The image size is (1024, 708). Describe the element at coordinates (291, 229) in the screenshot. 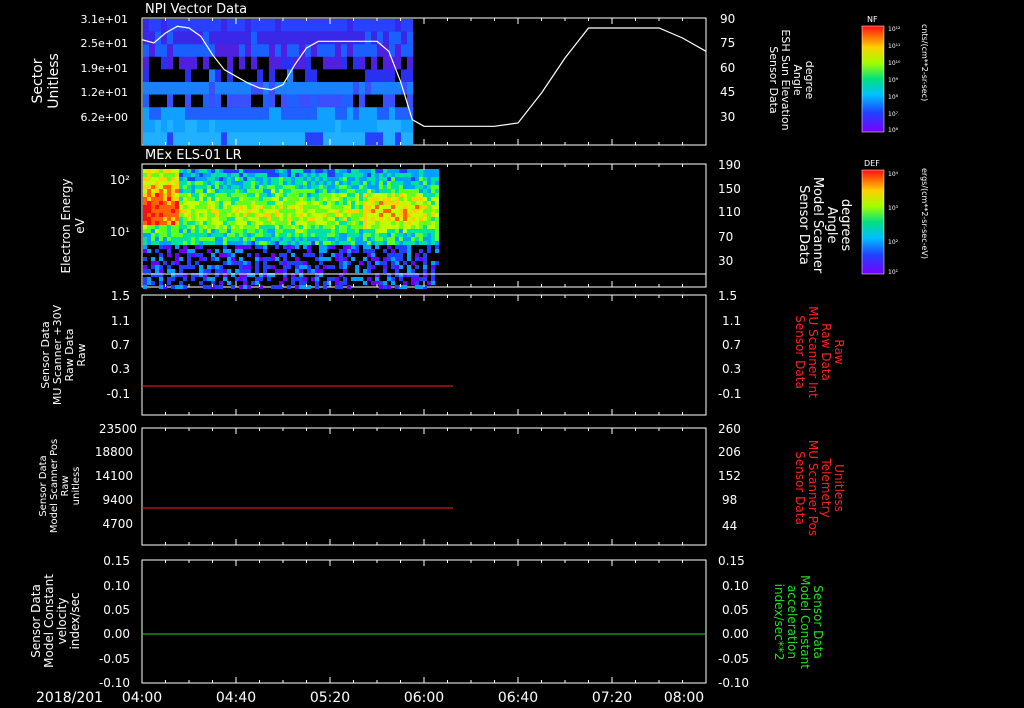

I see `spectrogram-cells` at that location.